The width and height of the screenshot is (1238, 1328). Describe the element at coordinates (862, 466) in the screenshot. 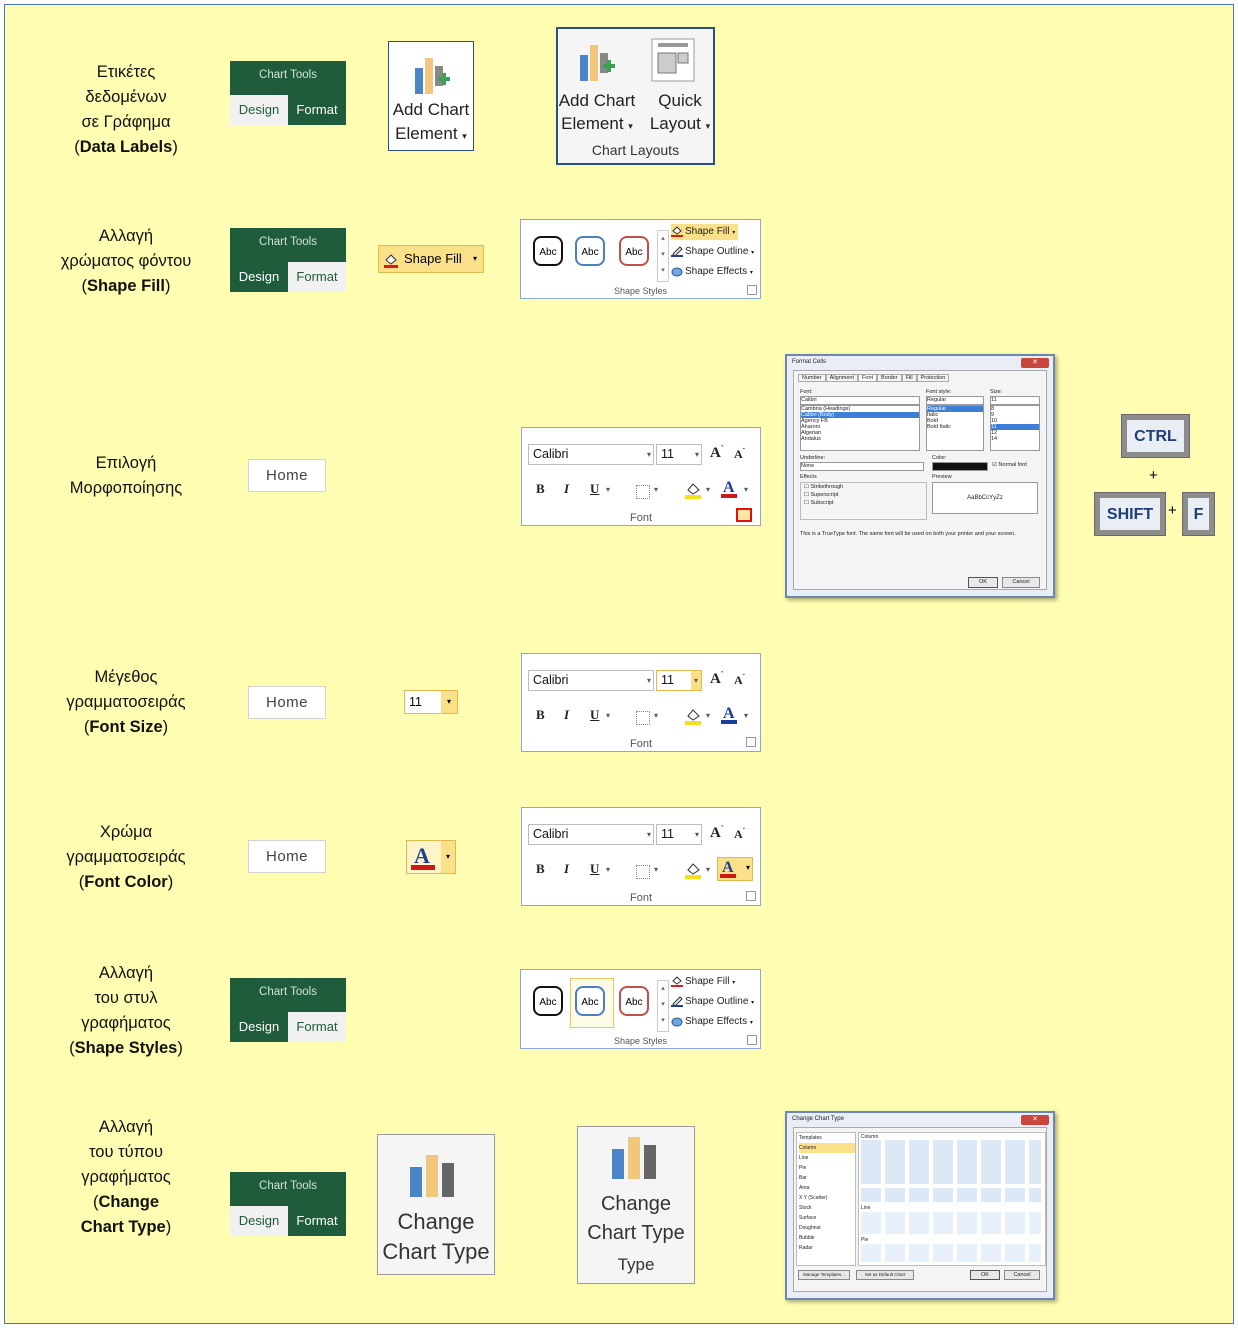

I see `underline-select: None` at that location.